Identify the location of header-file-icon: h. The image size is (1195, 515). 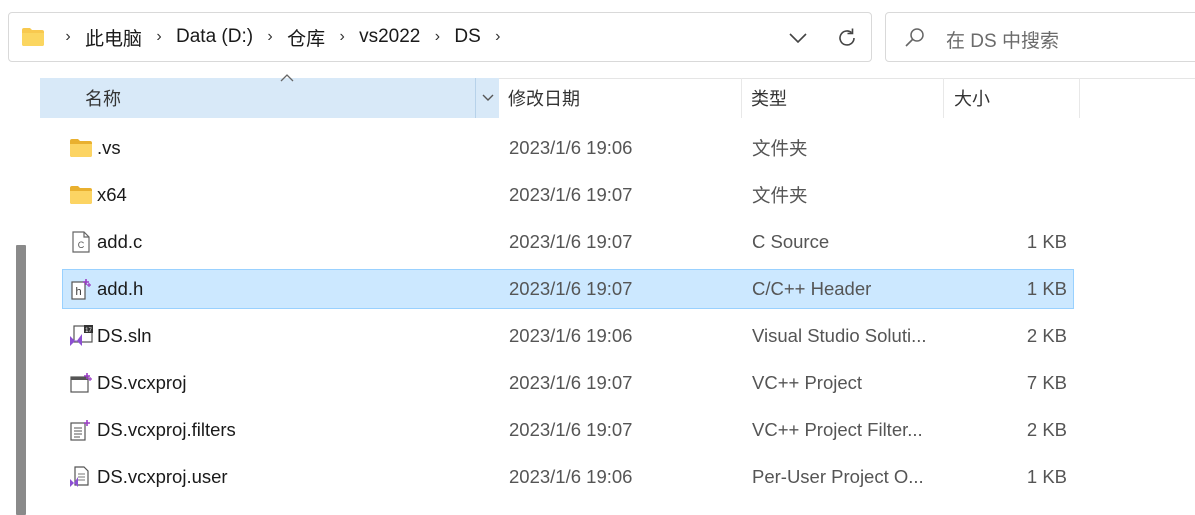
(81, 289).